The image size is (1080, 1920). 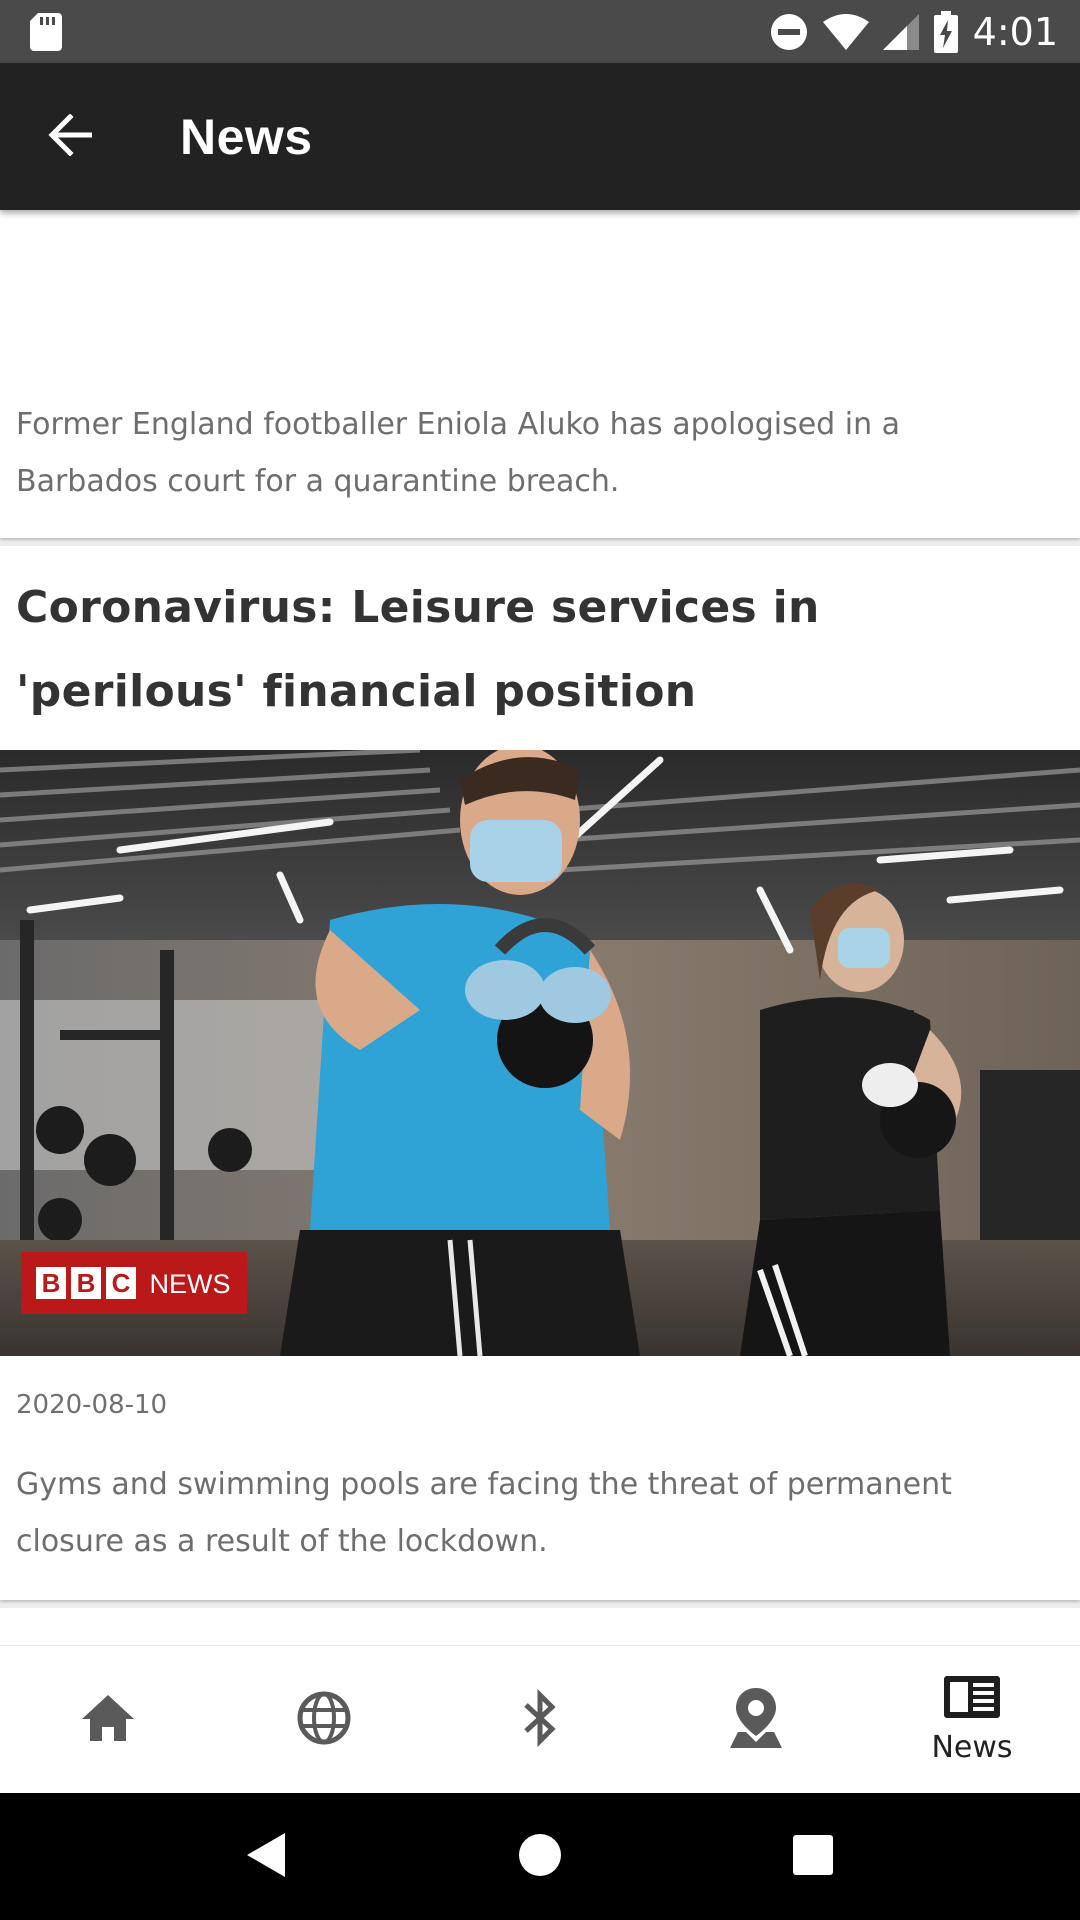 I want to click on nav-item-label: News, so click(x=972, y=1747).